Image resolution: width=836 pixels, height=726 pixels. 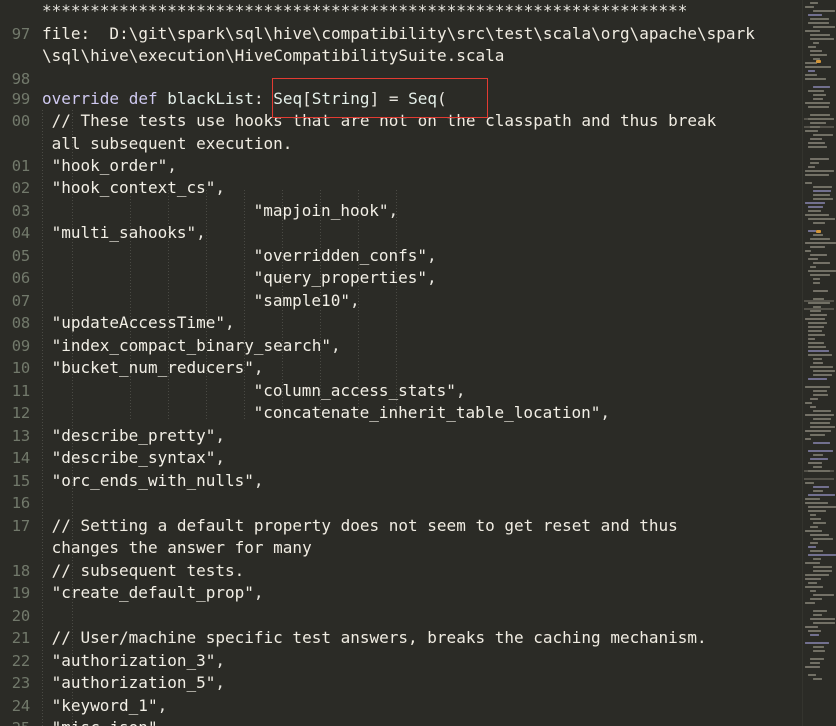 I want to click on code-line: "bucket_num_reducers",, so click(x=158, y=368).